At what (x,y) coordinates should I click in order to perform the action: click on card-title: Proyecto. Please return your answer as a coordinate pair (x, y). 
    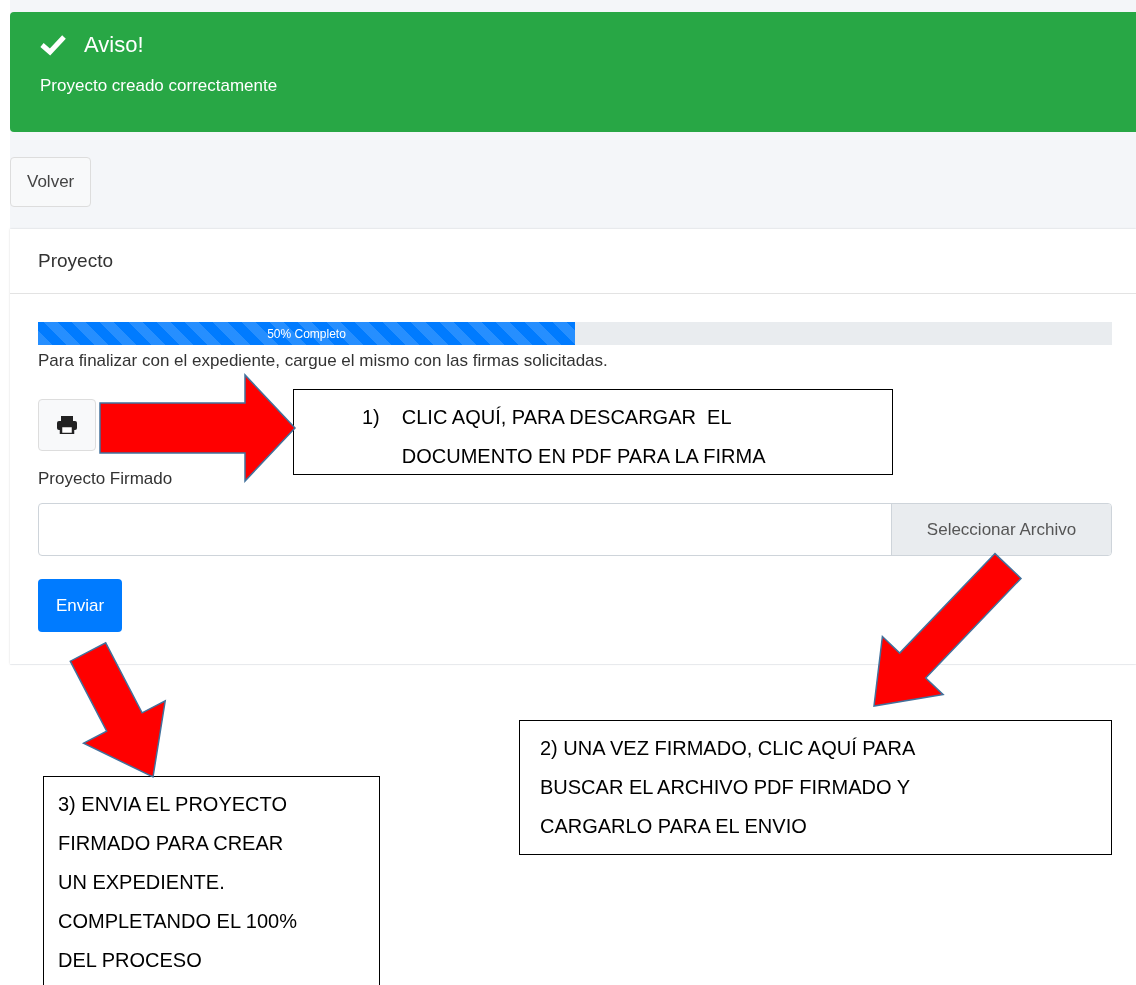
    Looking at the image, I should click on (75, 261).